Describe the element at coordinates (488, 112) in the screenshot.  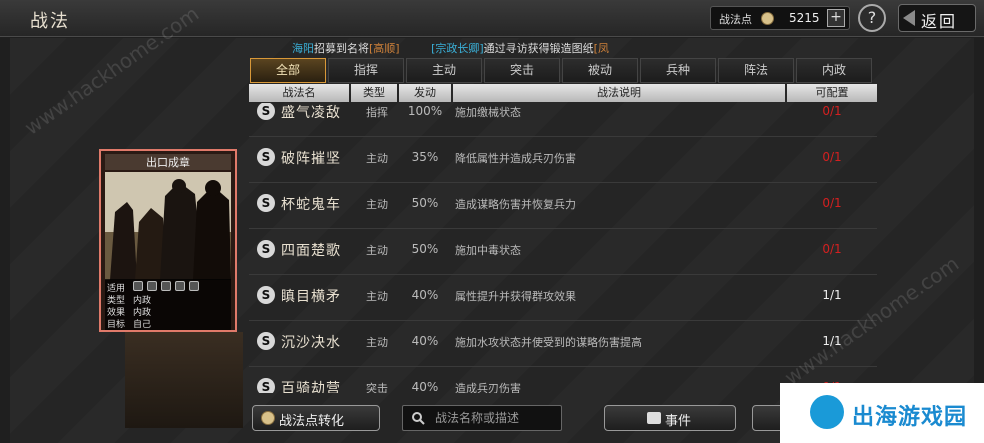
I see `tactic-desc: 施加缴械状态` at that location.